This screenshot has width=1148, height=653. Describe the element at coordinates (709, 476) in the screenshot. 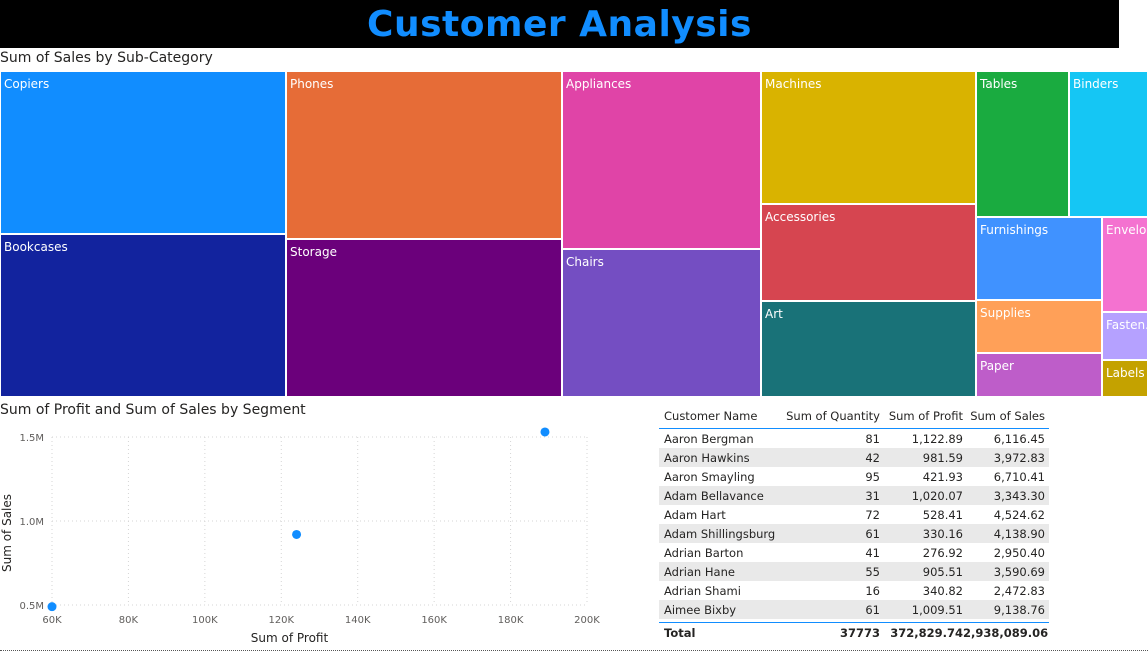

I see `cell-customer-name: Aaron Smayling` at that location.